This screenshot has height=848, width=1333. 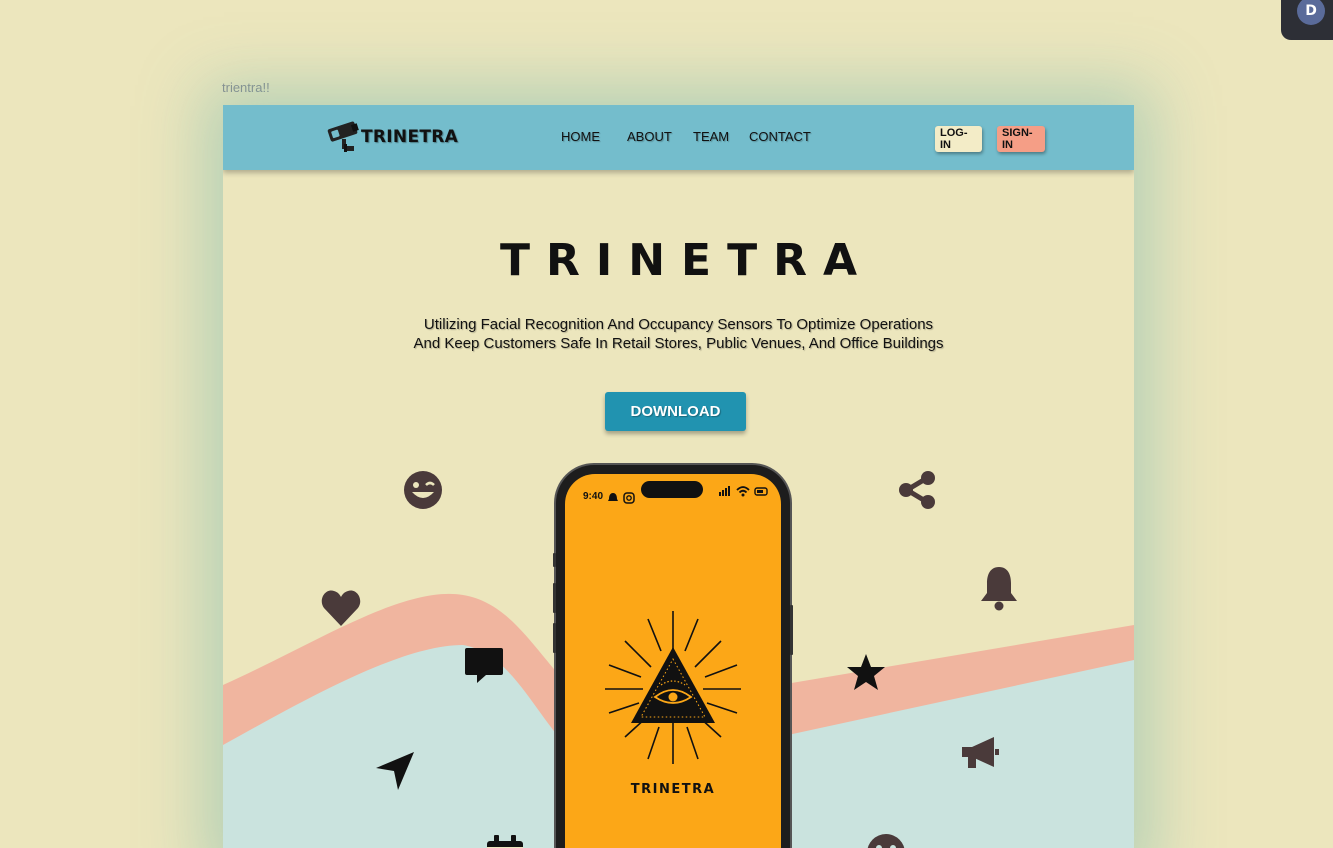 What do you see at coordinates (672, 489) in the screenshot?
I see `dynamic-island` at bounding box center [672, 489].